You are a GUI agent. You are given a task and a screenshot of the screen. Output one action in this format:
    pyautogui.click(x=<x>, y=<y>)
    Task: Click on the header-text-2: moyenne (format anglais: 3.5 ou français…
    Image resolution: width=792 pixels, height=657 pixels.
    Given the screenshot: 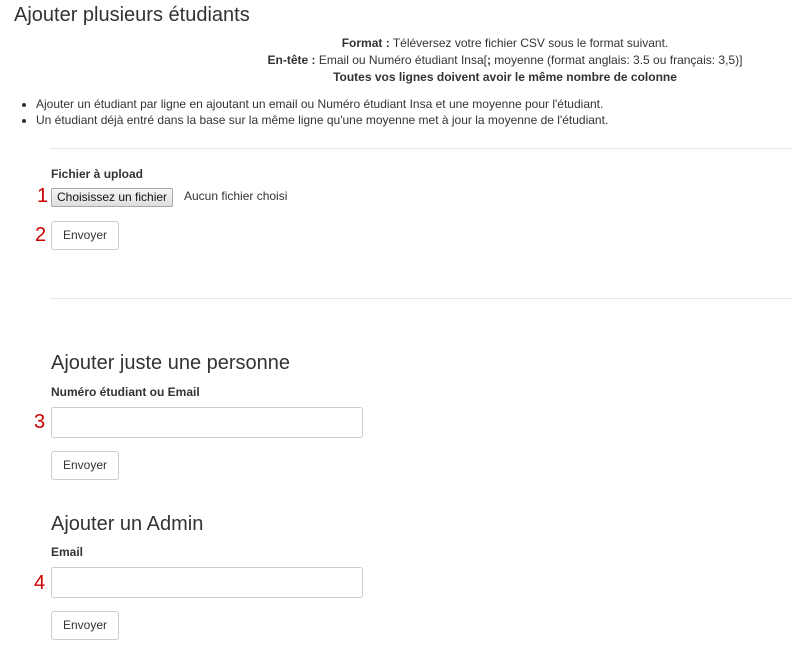 What is the action you would take?
    pyautogui.click(x=616, y=60)
    